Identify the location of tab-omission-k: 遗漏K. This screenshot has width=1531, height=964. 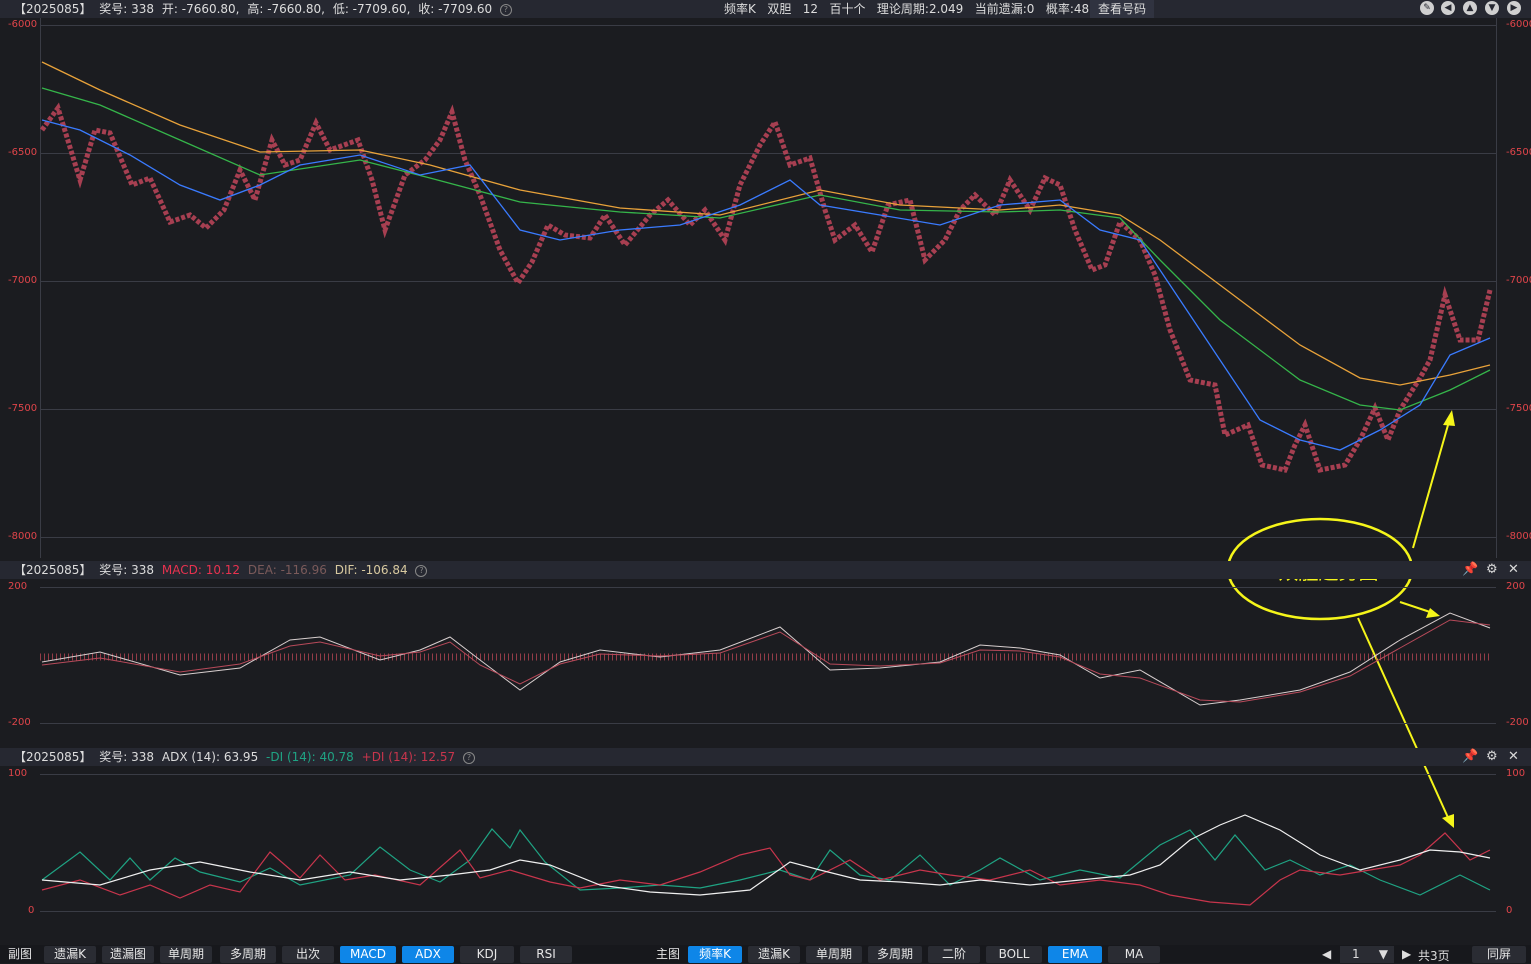
(70, 954).